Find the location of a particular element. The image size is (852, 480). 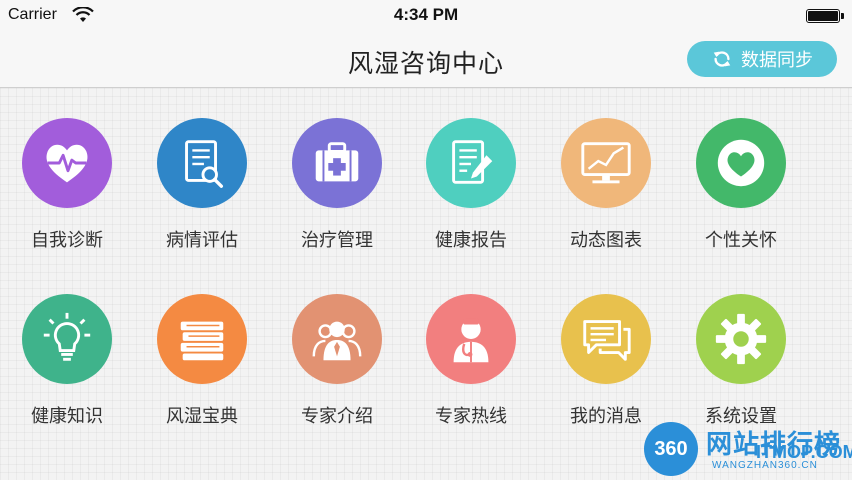

report-pen-icon is located at coordinates (472, 162).